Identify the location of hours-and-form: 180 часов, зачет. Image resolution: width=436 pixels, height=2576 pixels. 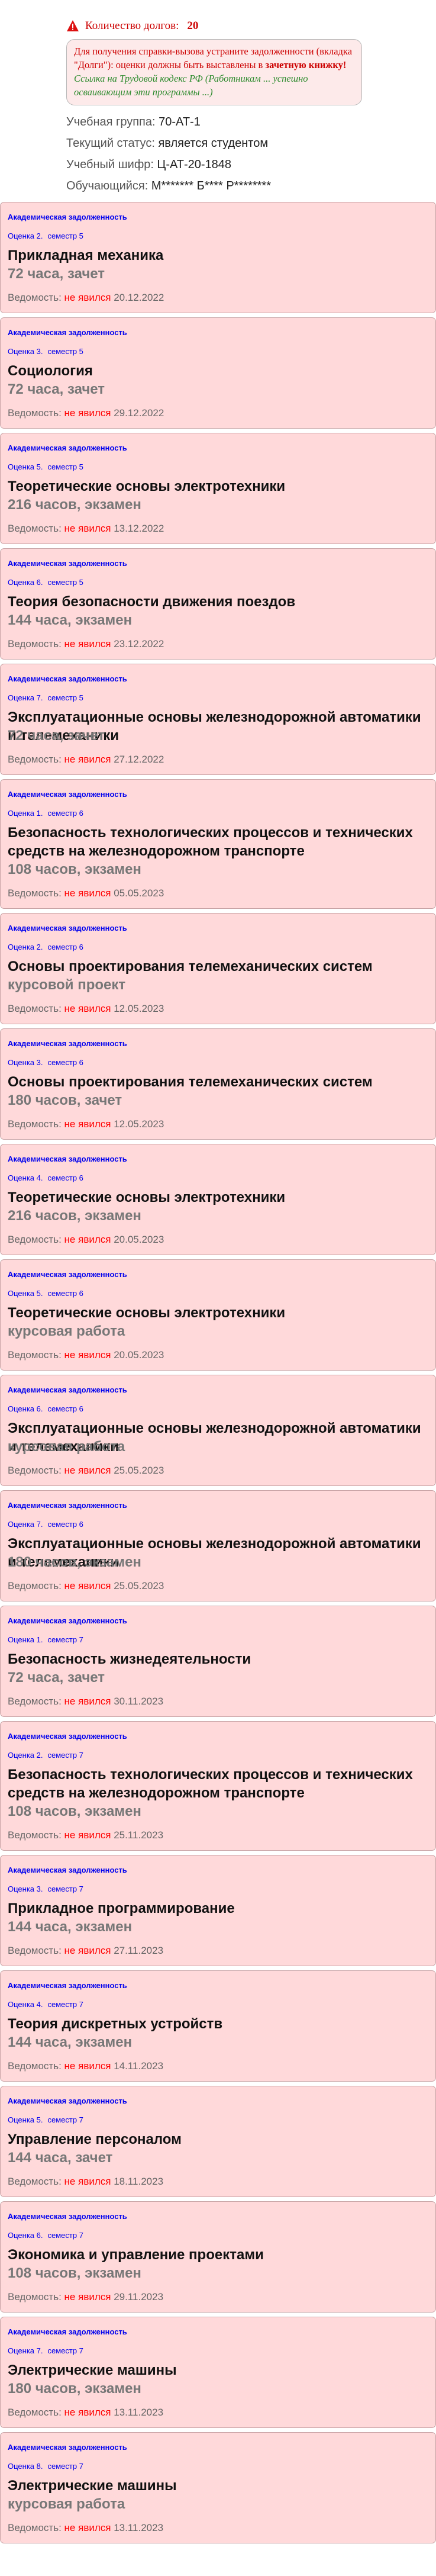
(65, 1100).